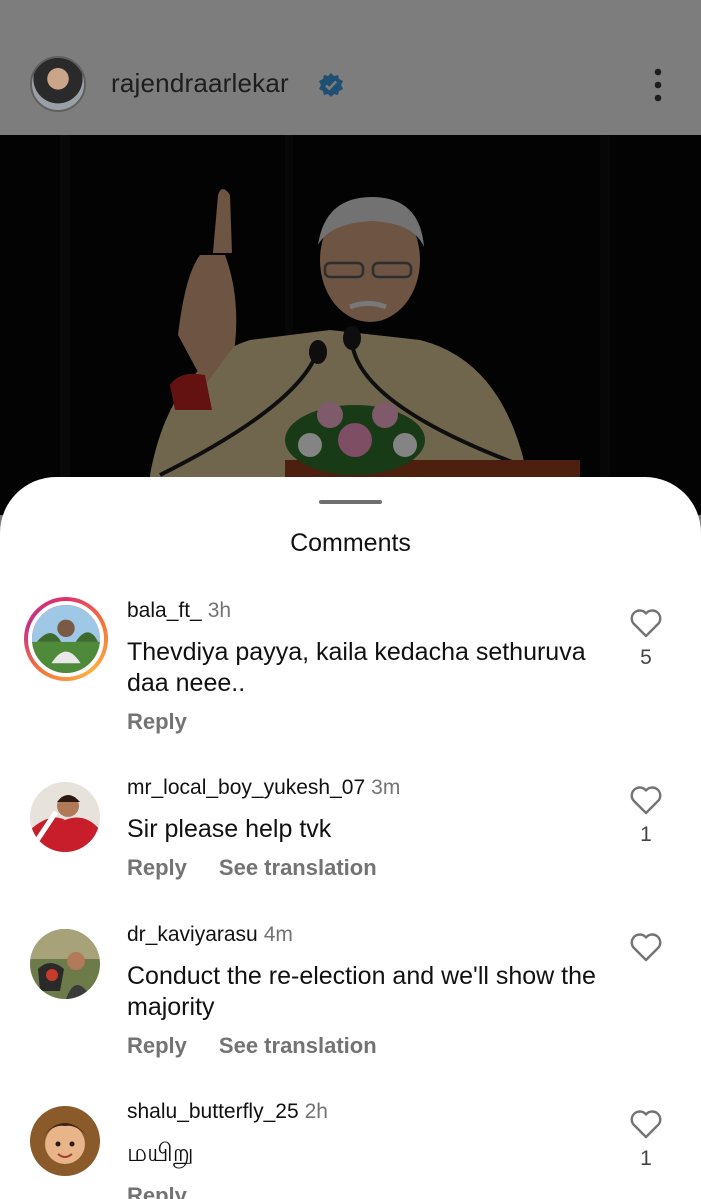  Describe the element at coordinates (350, 502) in the screenshot. I see `sheet-drag-handle` at that location.